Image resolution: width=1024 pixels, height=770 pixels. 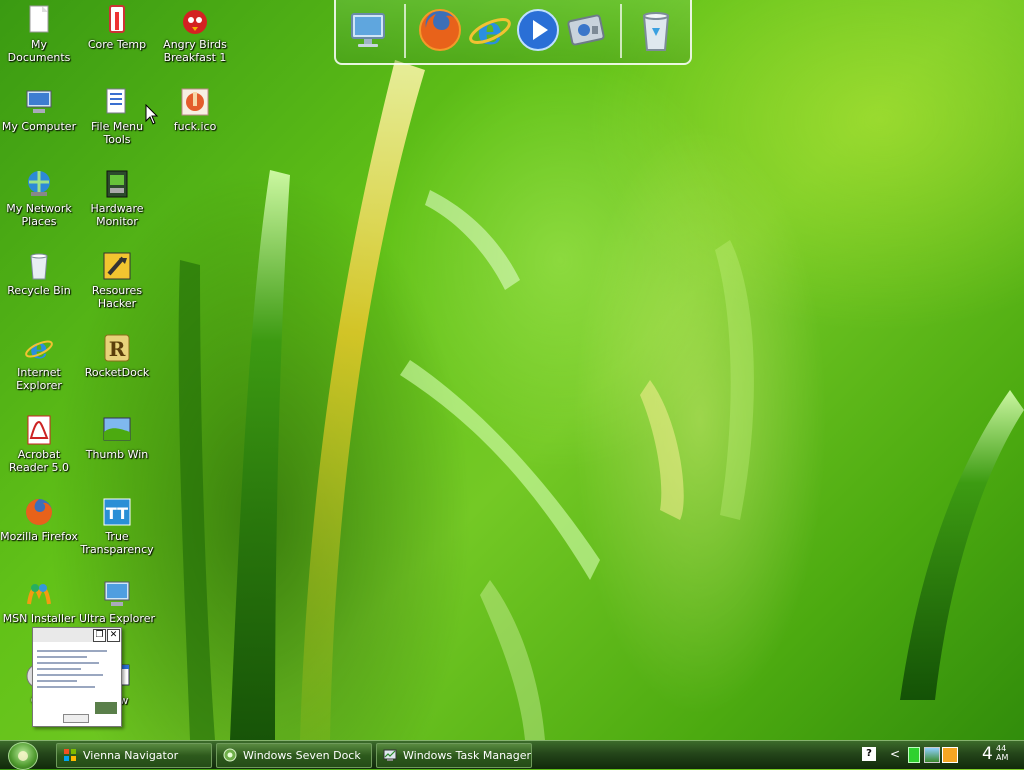 What do you see at coordinates (39, 20) in the screenshot?
I see `my-documents-icon` at bounding box center [39, 20].